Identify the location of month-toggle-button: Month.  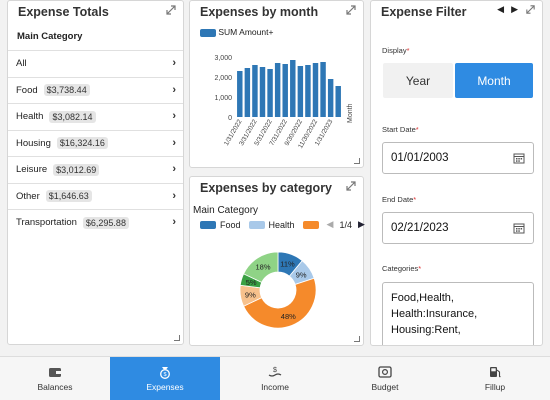
(494, 80).